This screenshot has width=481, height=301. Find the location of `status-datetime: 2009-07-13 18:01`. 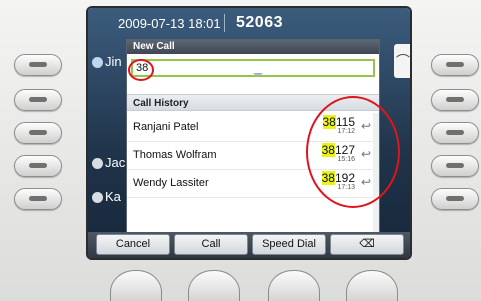

status-datetime: 2009-07-13 18:01 is located at coordinates (169, 23).